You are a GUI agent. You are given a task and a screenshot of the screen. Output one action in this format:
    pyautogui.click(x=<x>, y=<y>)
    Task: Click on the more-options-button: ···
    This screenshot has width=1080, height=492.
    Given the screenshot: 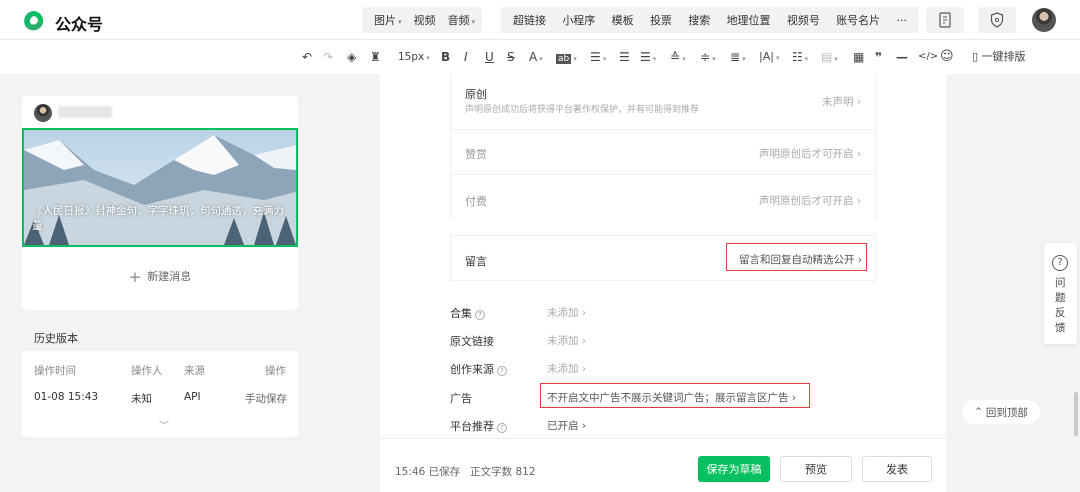 What is the action you would take?
    pyautogui.click(x=902, y=20)
    